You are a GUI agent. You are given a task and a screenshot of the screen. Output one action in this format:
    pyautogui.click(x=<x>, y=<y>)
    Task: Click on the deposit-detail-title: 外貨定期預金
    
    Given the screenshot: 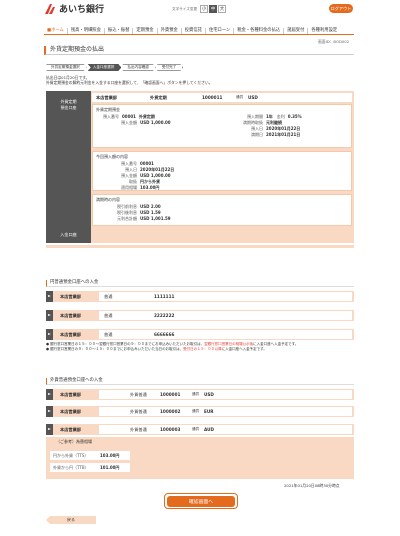 What is the action you would take?
    pyautogui.click(x=108, y=109)
    